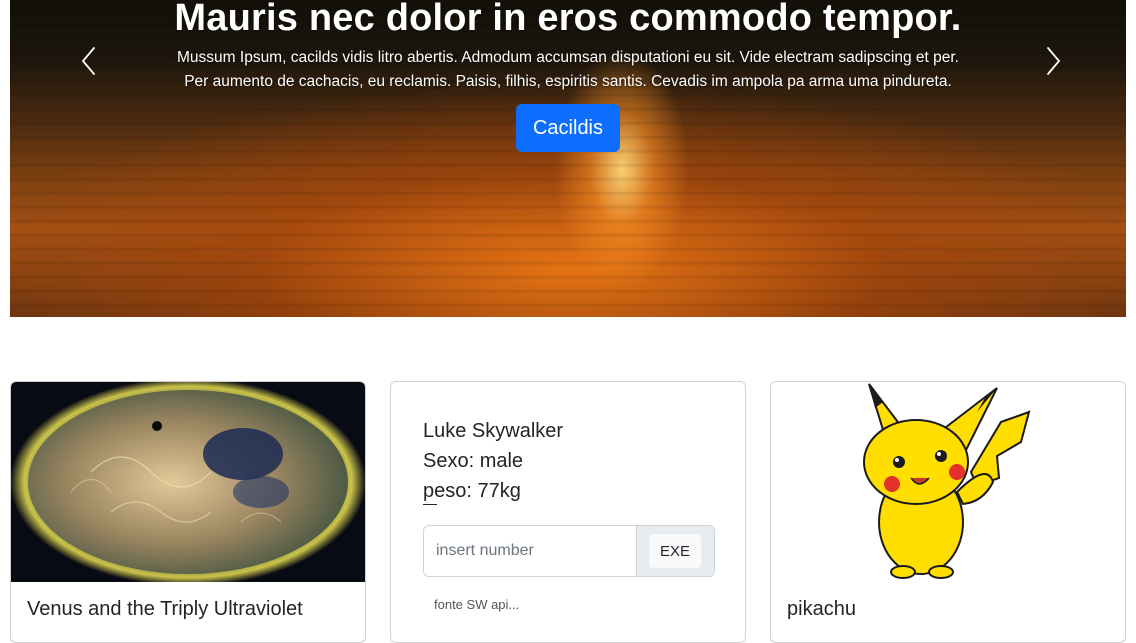 This screenshot has height=643, width=1136. I want to click on input-addon: EXE, so click(675, 551).